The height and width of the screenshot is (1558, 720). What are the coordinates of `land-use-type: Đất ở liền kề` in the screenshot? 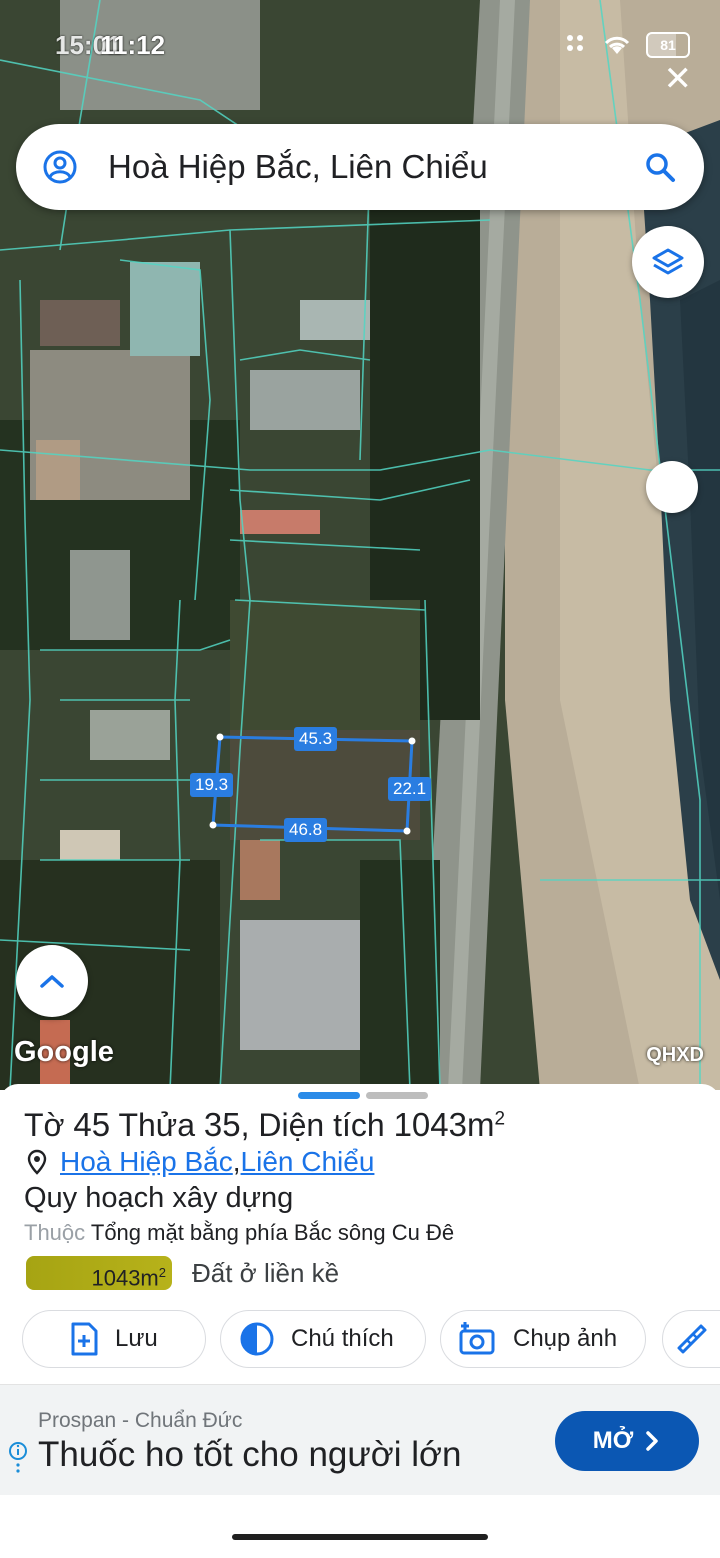 It's located at (266, 1272).